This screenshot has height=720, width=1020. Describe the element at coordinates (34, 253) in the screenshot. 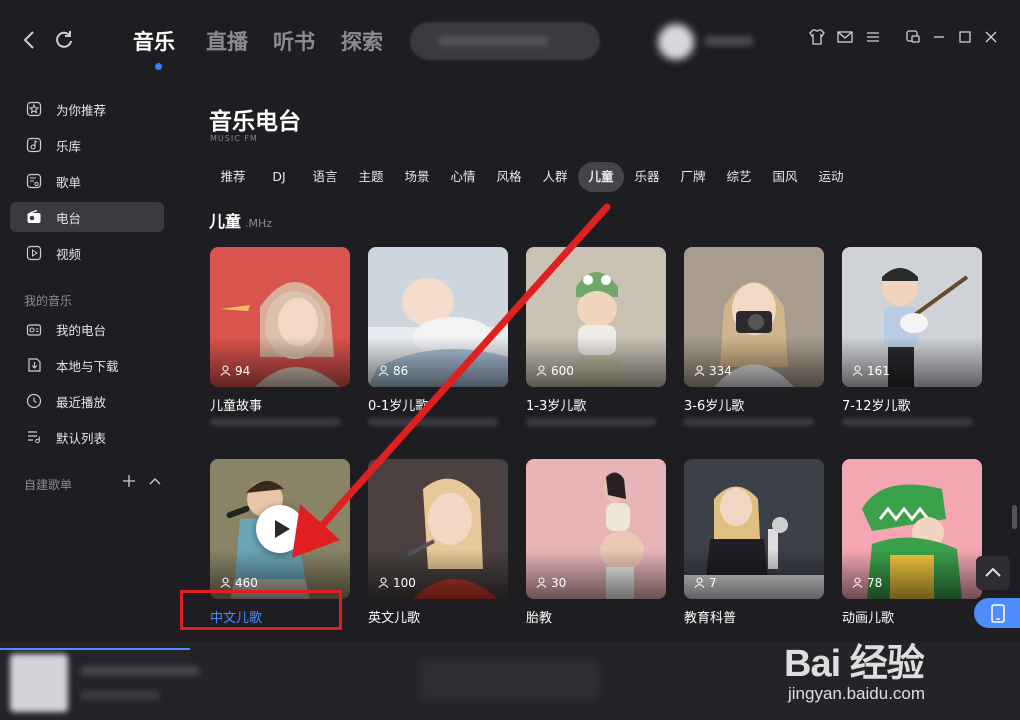

I see `video-icon` at that location.